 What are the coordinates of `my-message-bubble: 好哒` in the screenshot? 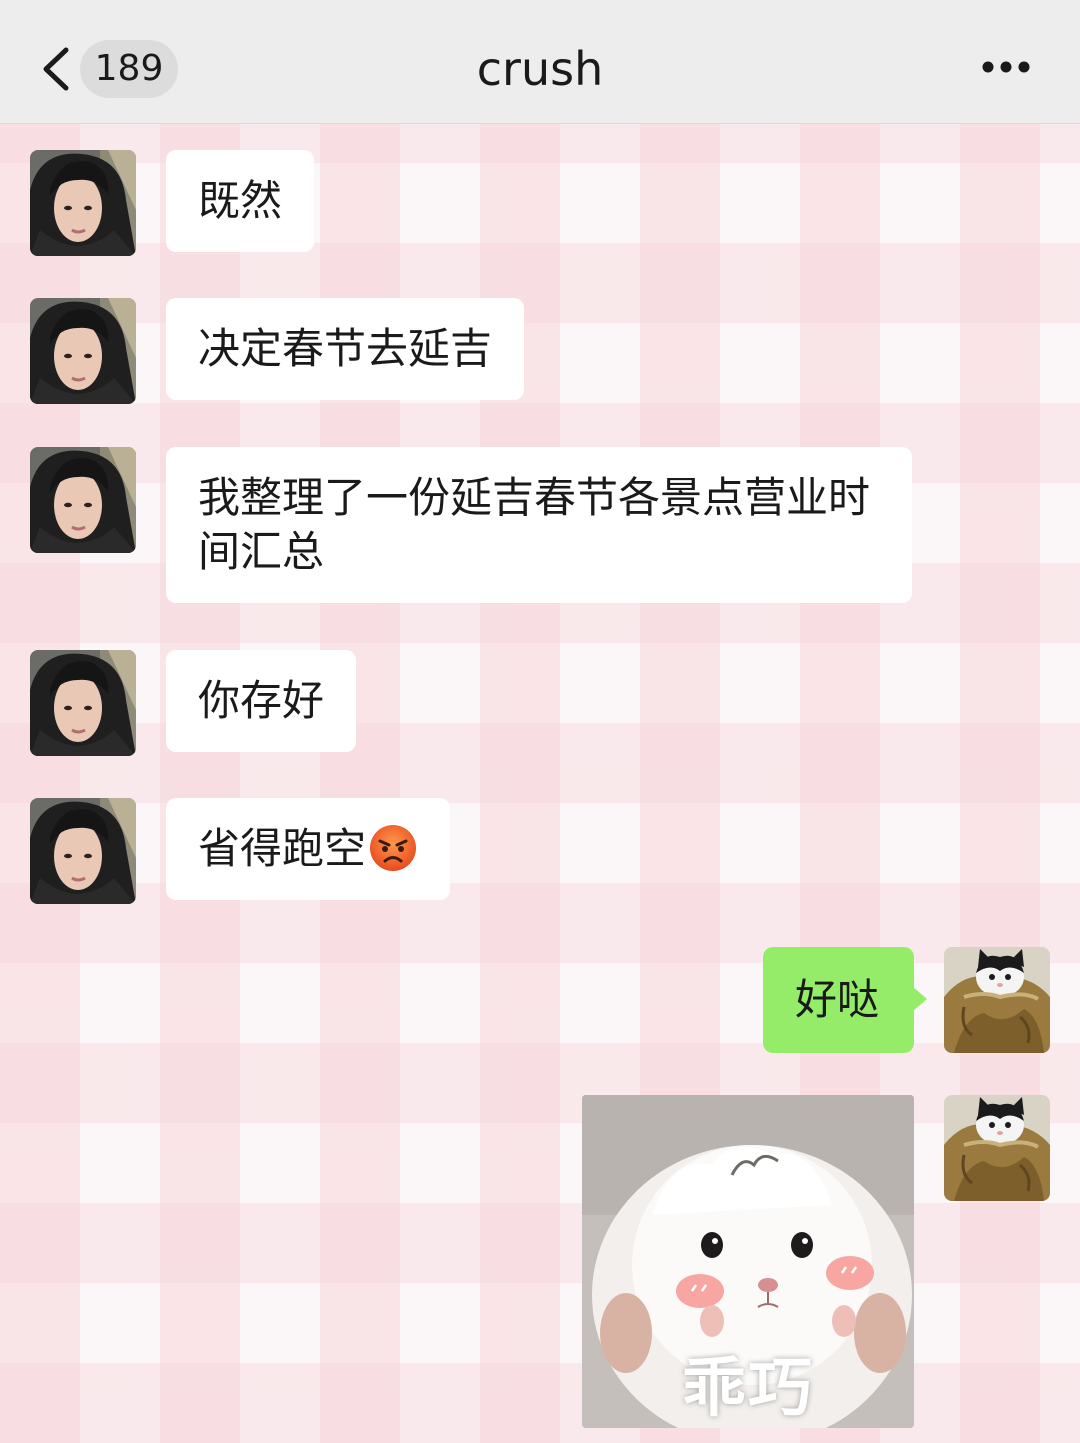 It's located at (838, 1000).